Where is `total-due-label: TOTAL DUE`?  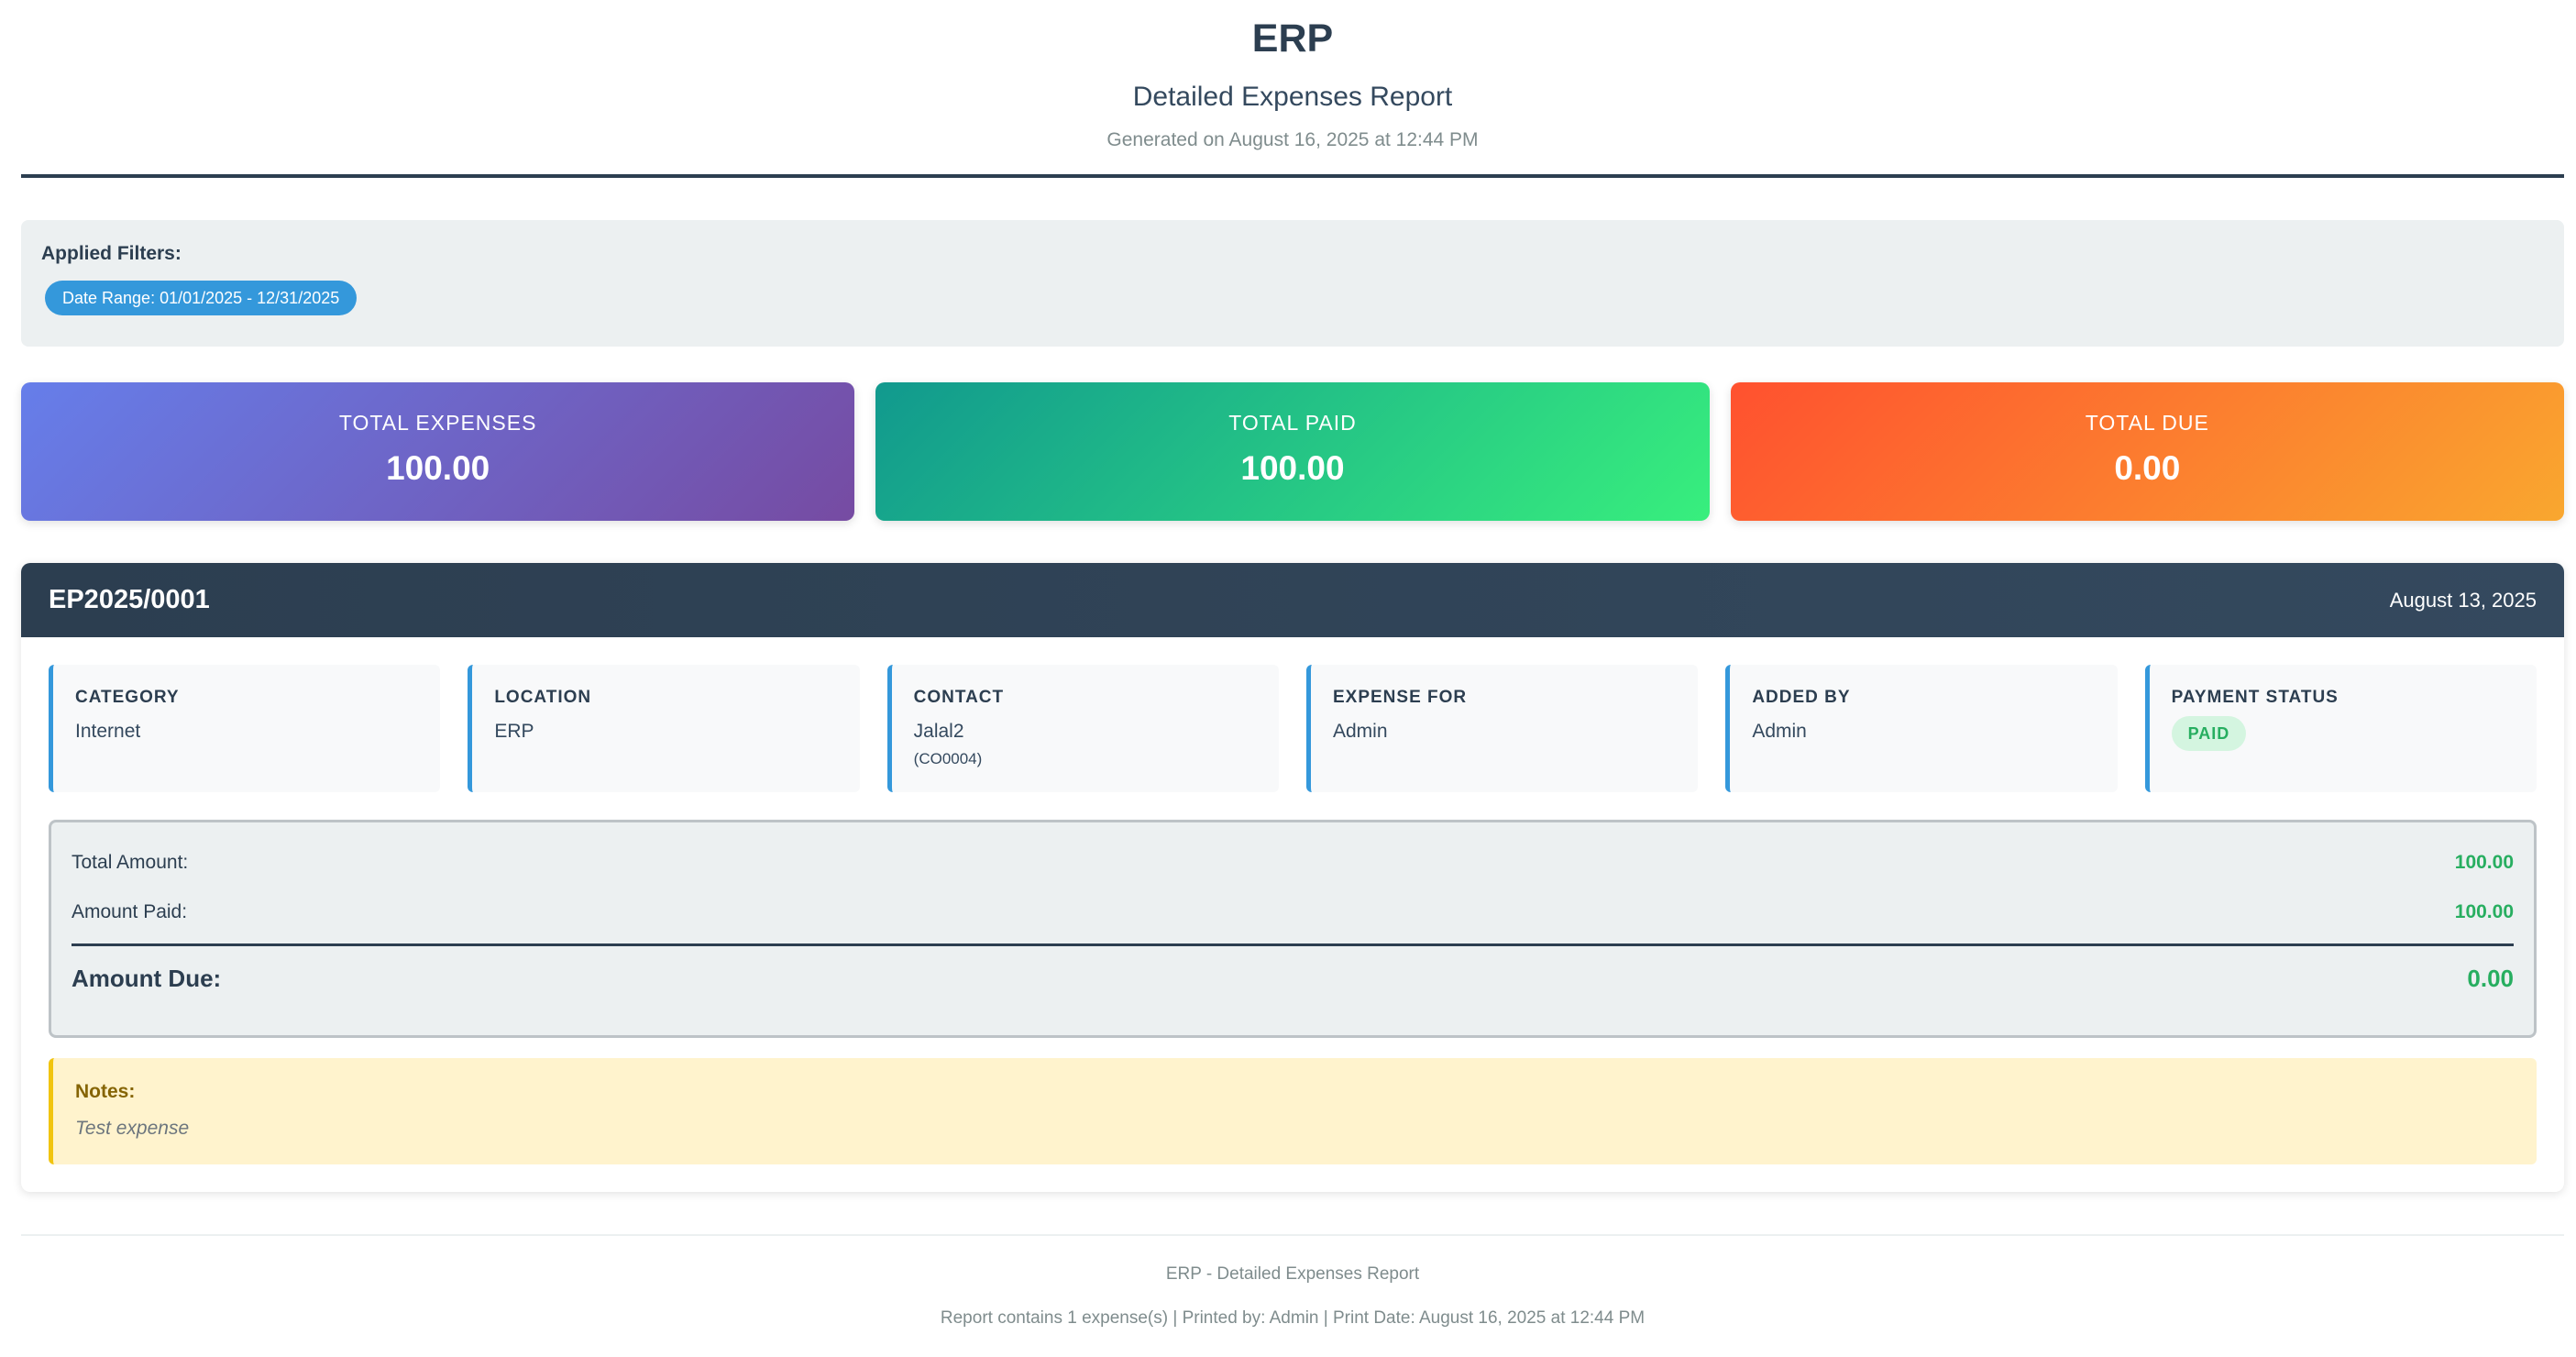
total-due-label: TOTAL DUE is located at coordinates (2147, 423).